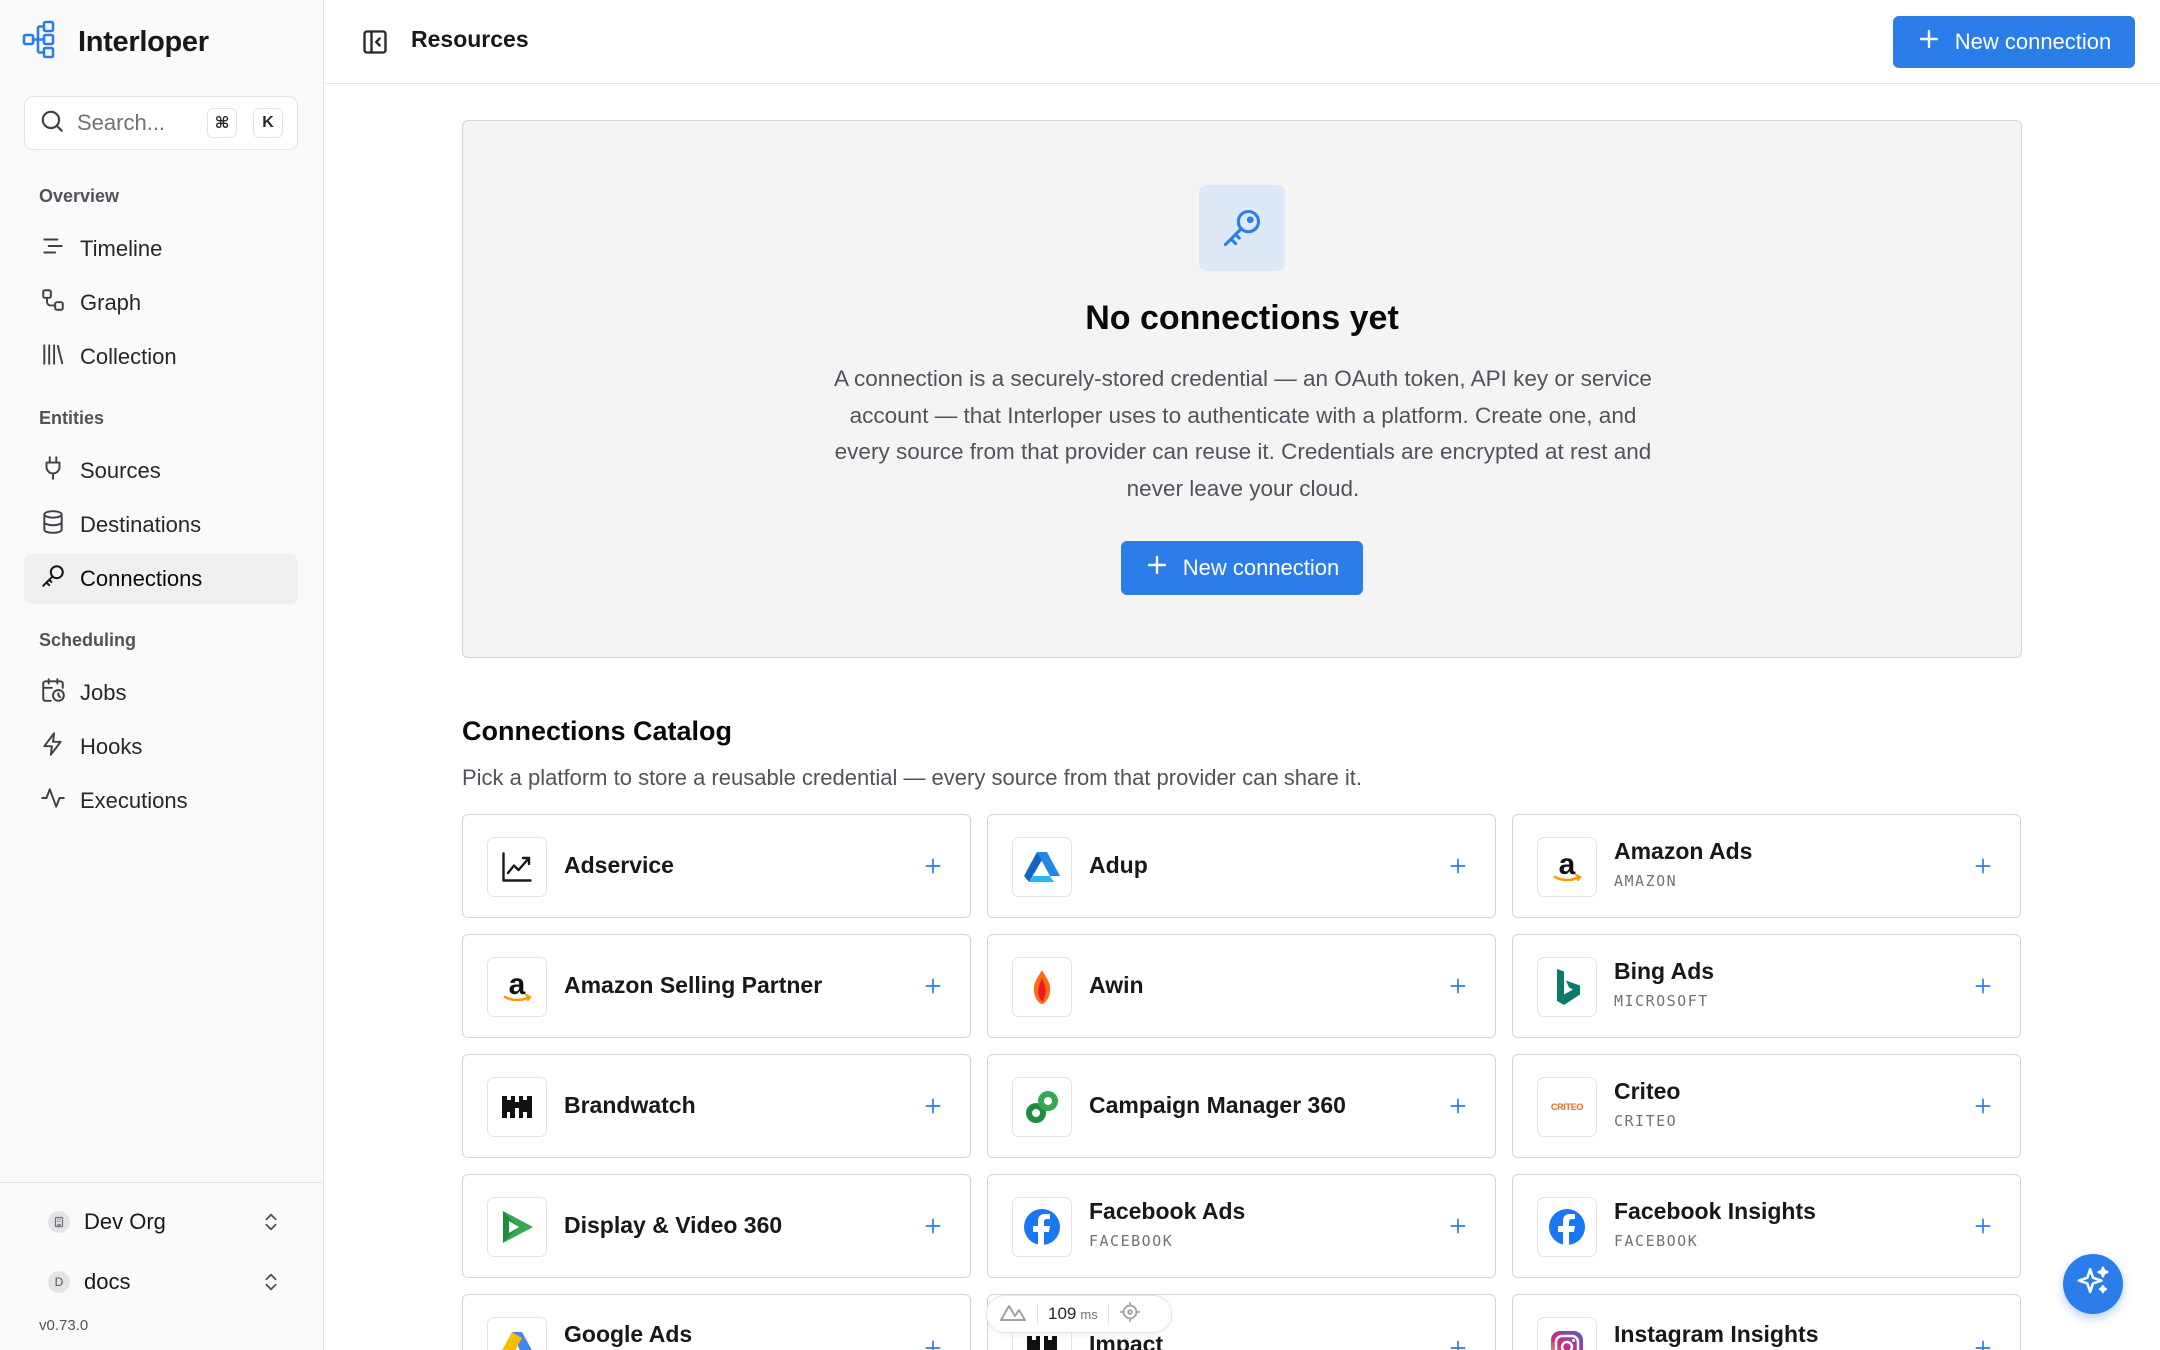 This screenshot has height=1350, width=2160. I want to click on sparkles-icon, so click(2093, 1284).